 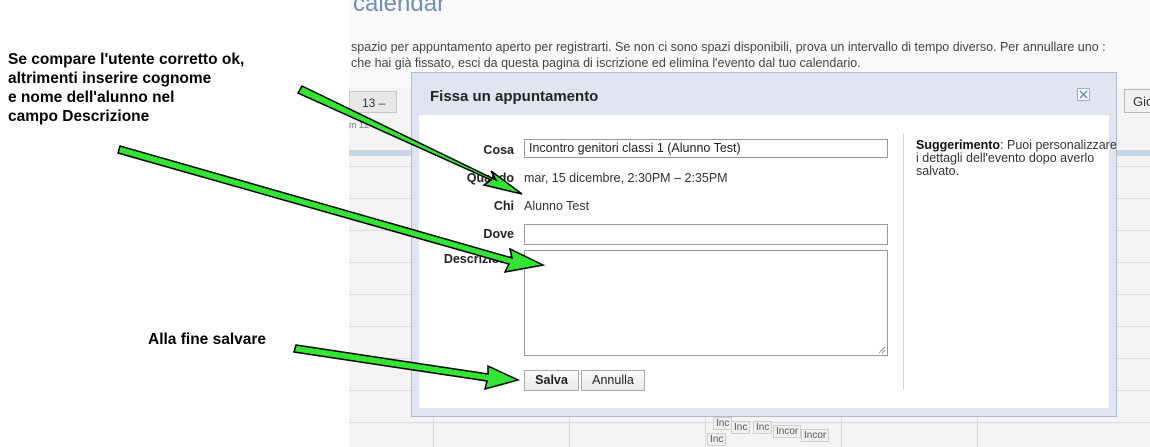 What do you see at coordinates (706, 234) in the screenshot?
I see `dove-input` at bounding box center [706, 234].